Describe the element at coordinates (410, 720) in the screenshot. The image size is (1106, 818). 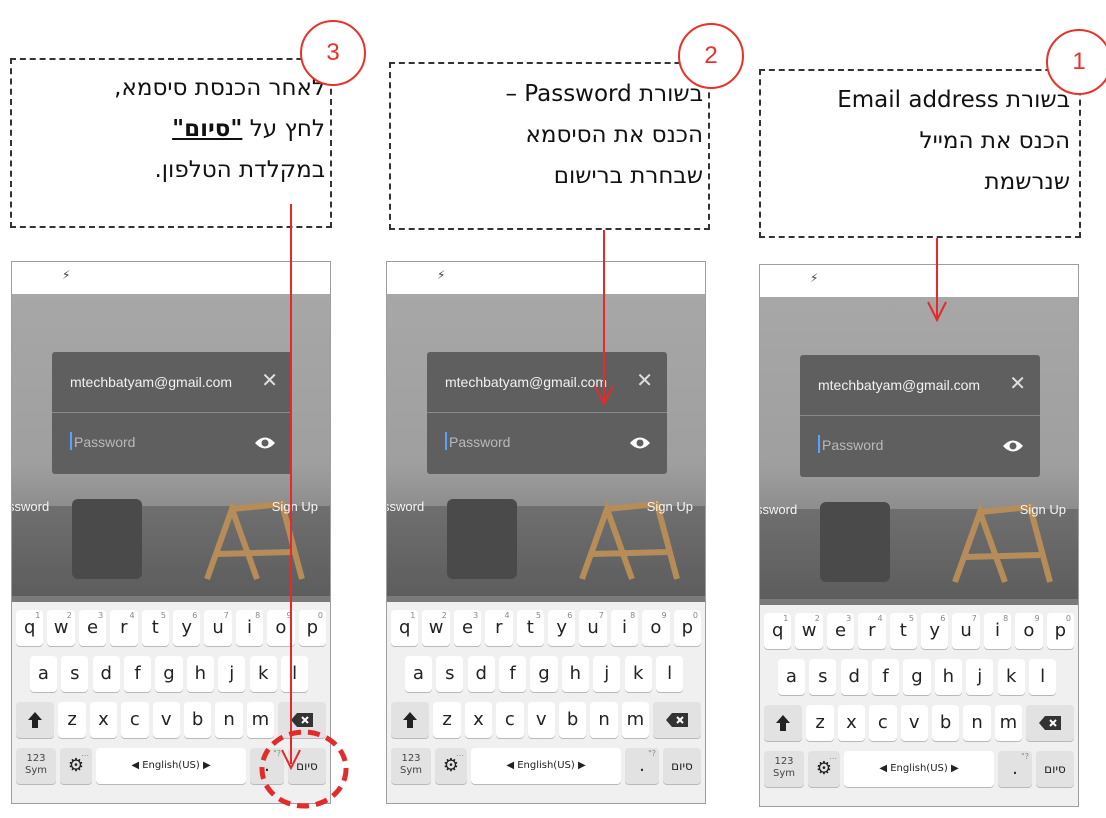
I see `shift-key` at that location.